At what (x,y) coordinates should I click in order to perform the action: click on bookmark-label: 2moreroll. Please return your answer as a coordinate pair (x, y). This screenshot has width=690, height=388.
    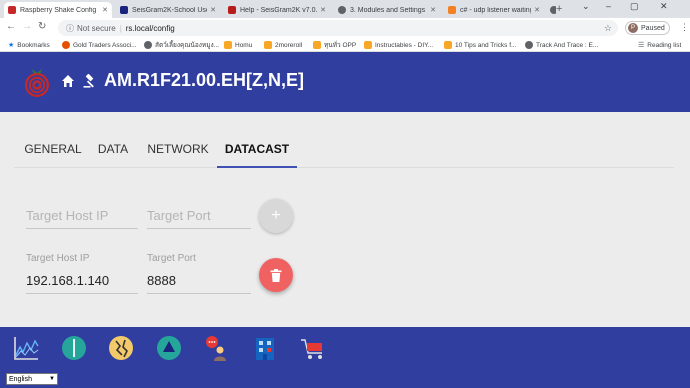
    Looking at the image, I should click on (289, 45).